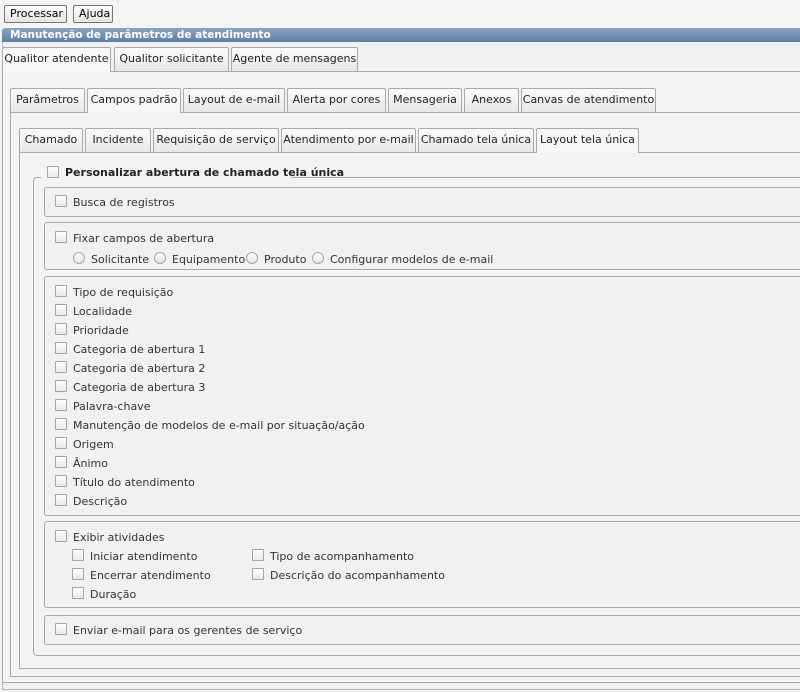 The width and height of the screenshot is (800, 692). Describe the element at coordinates (258, 574) in the screenshot. I see `activity-description-checkbox` at that location.